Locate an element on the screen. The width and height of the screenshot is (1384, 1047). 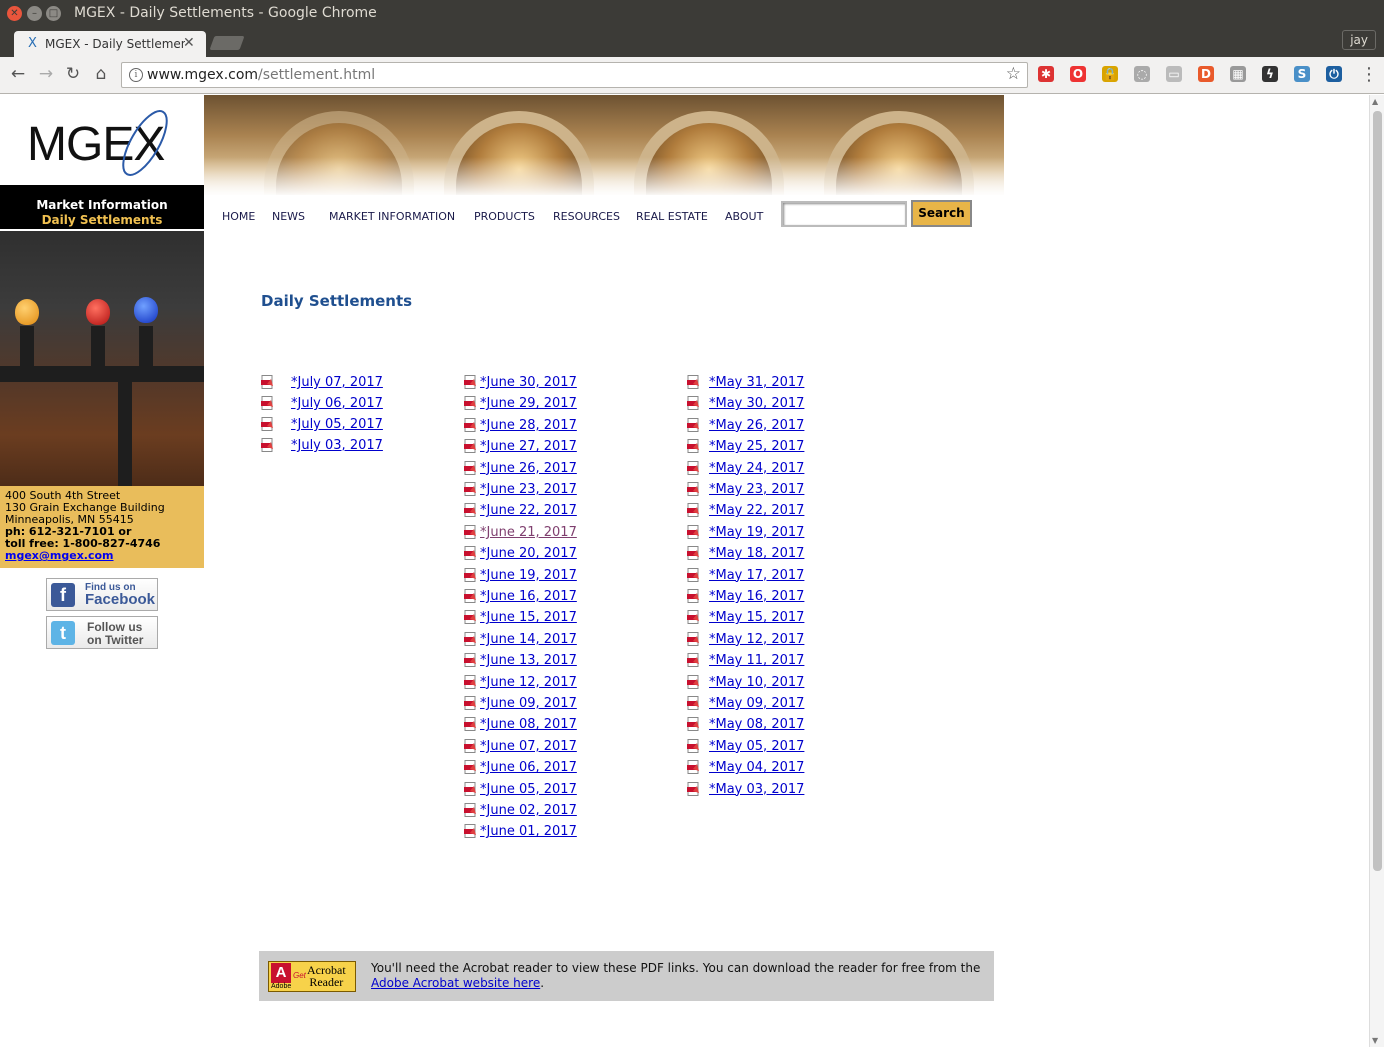
settlement-link: *June 13, 2017 is located at coordinates (528, 660).